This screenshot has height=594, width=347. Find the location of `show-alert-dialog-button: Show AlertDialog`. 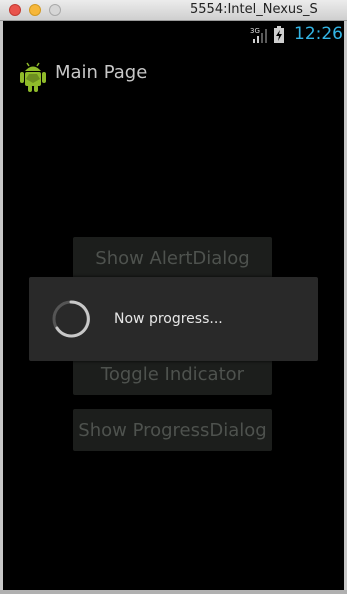

show-alert-dialog-button: Show AlertDialog is located at coordinates (172, 258).